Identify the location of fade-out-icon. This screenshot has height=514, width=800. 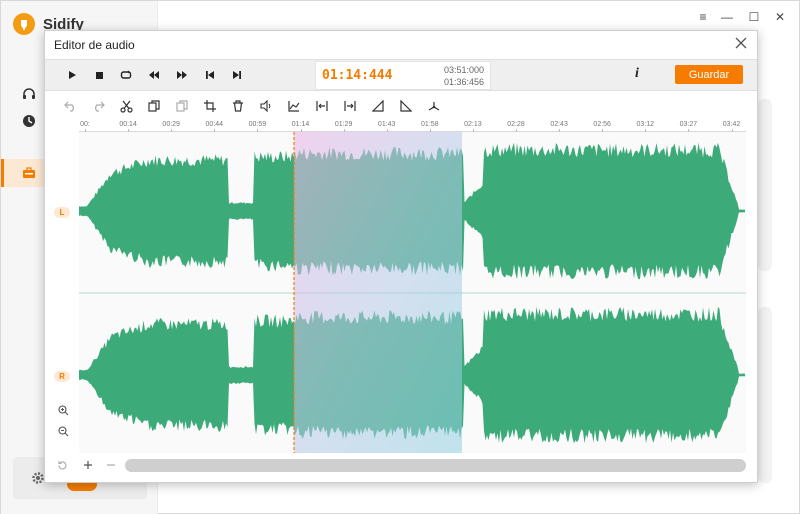
(406, 106).